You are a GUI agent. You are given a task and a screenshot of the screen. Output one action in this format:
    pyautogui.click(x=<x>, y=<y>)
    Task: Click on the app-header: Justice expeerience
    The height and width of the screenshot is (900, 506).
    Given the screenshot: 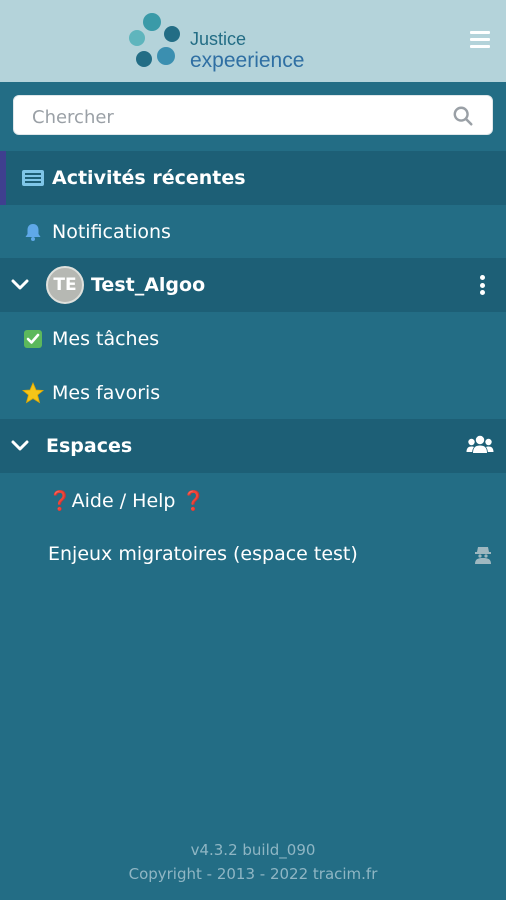 What is the action you would take?
    pyautogui.click(x=253, y=41)
    